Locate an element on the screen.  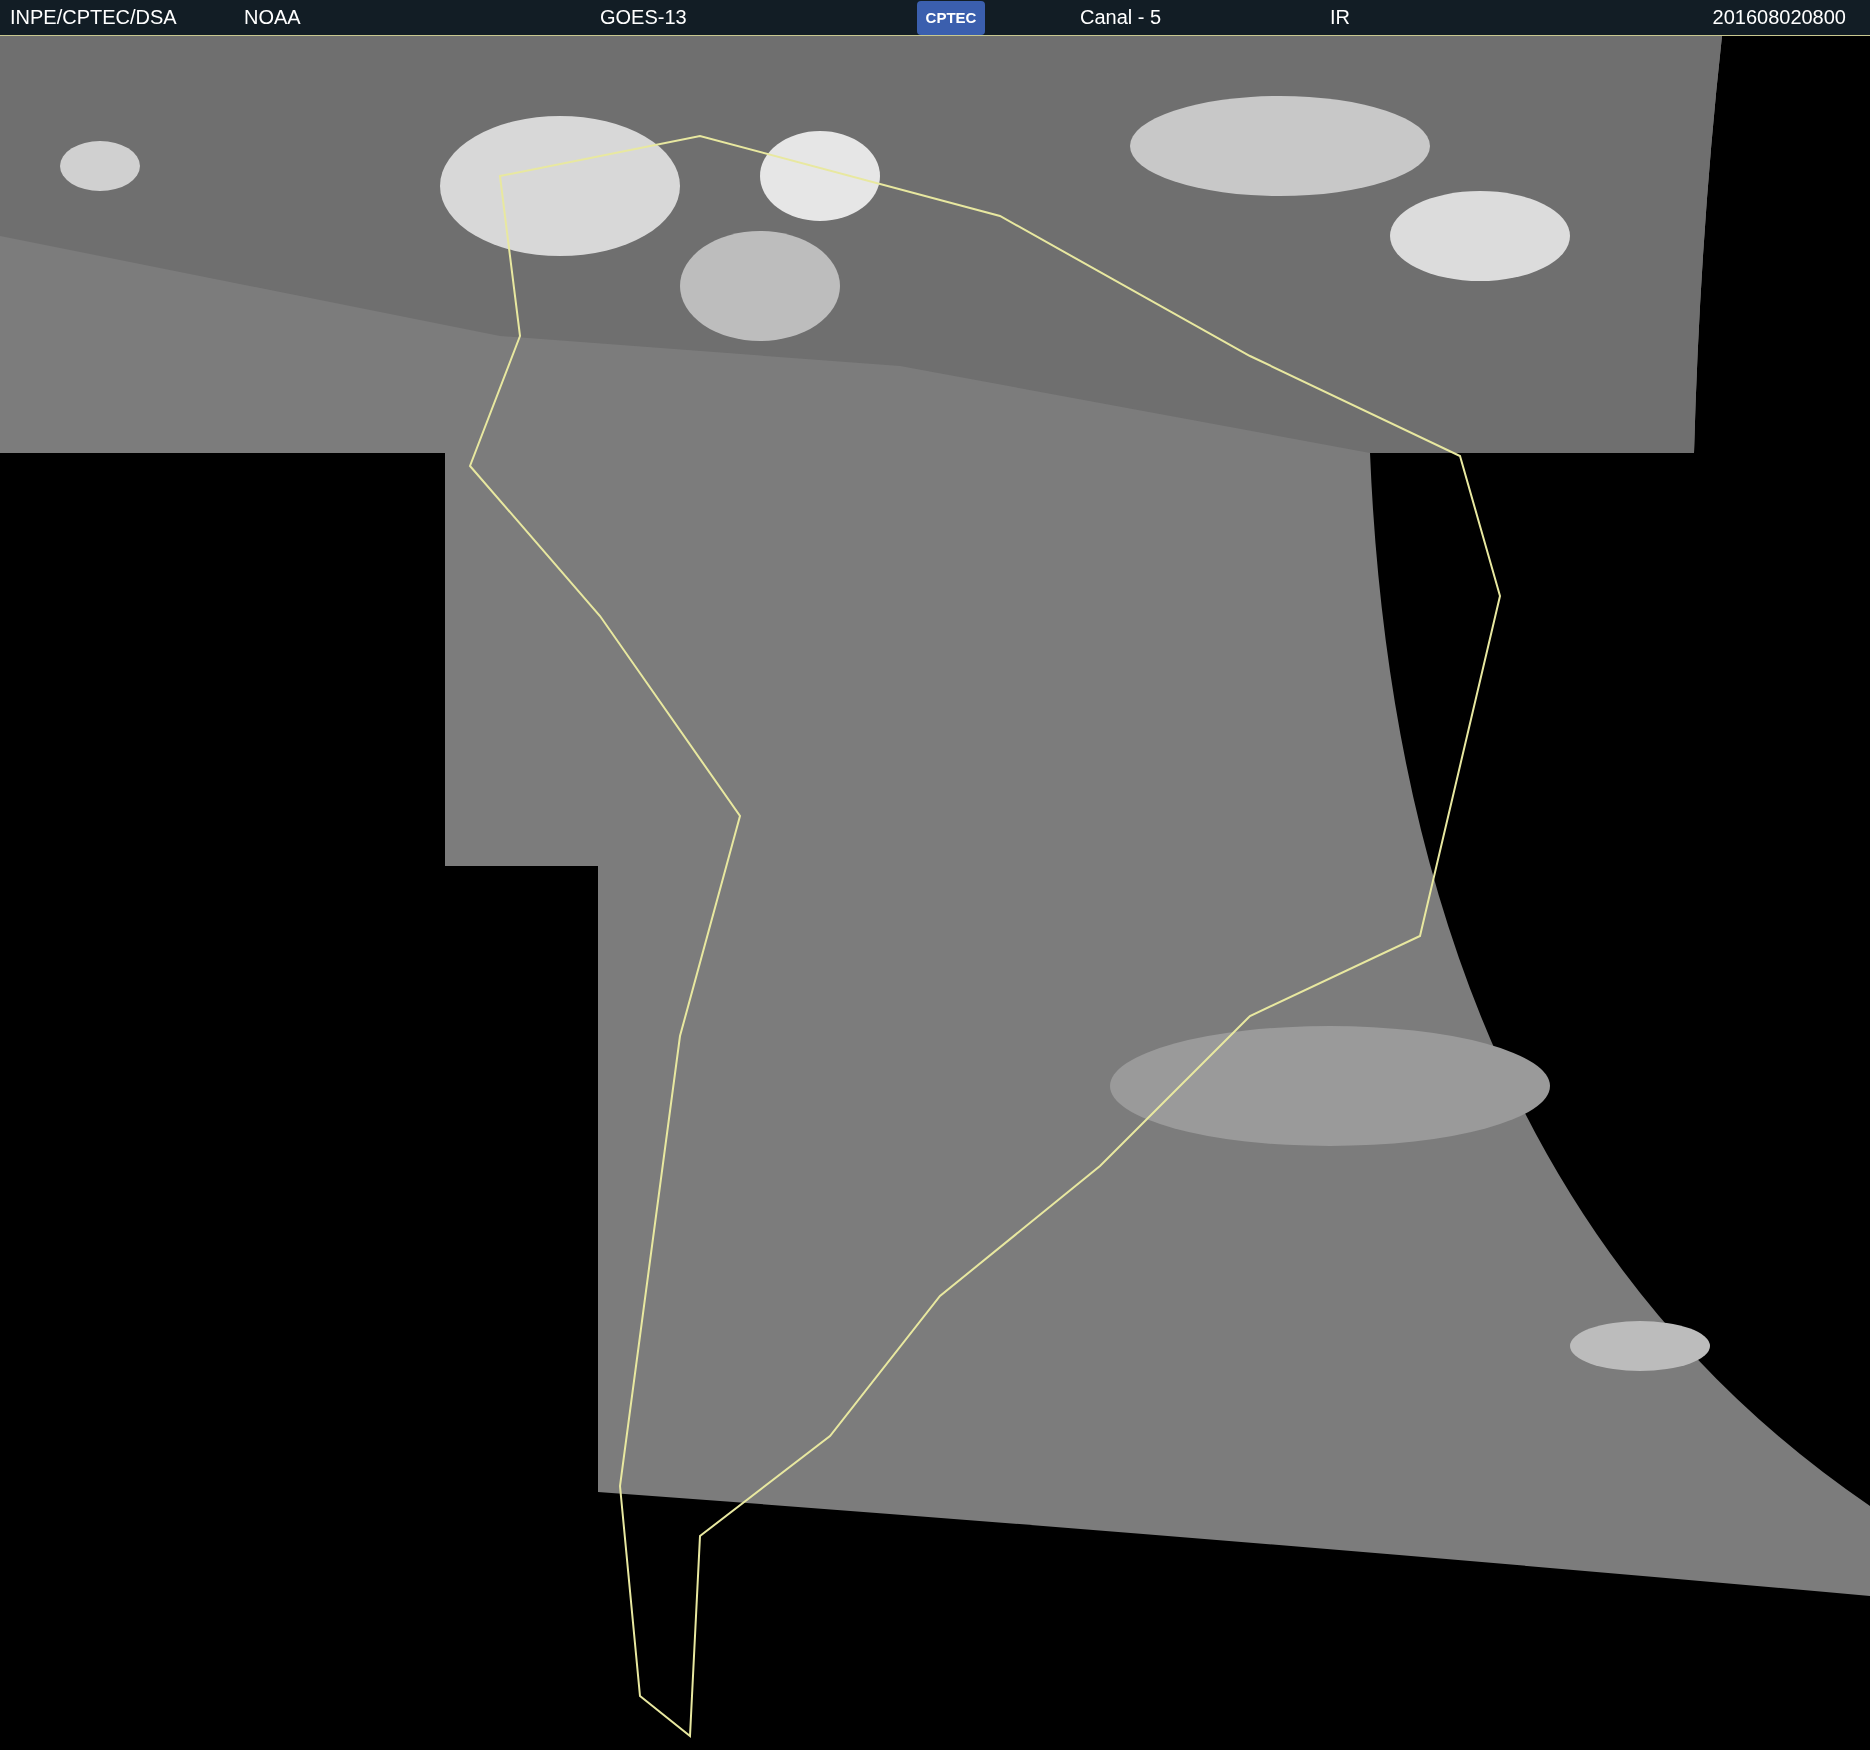
header-label: Canal - 5 is located at coordinates (1121, 17).